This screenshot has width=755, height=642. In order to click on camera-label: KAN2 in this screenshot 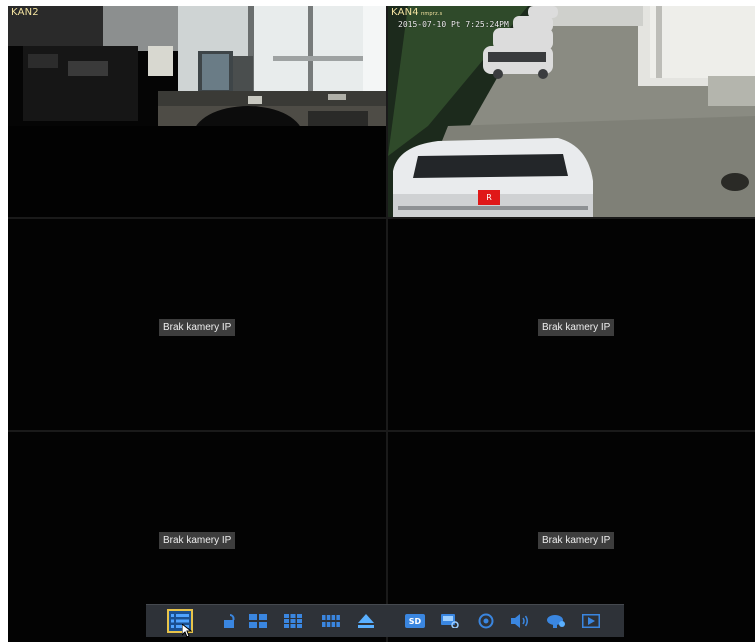, I will do `click(25, 12)`.